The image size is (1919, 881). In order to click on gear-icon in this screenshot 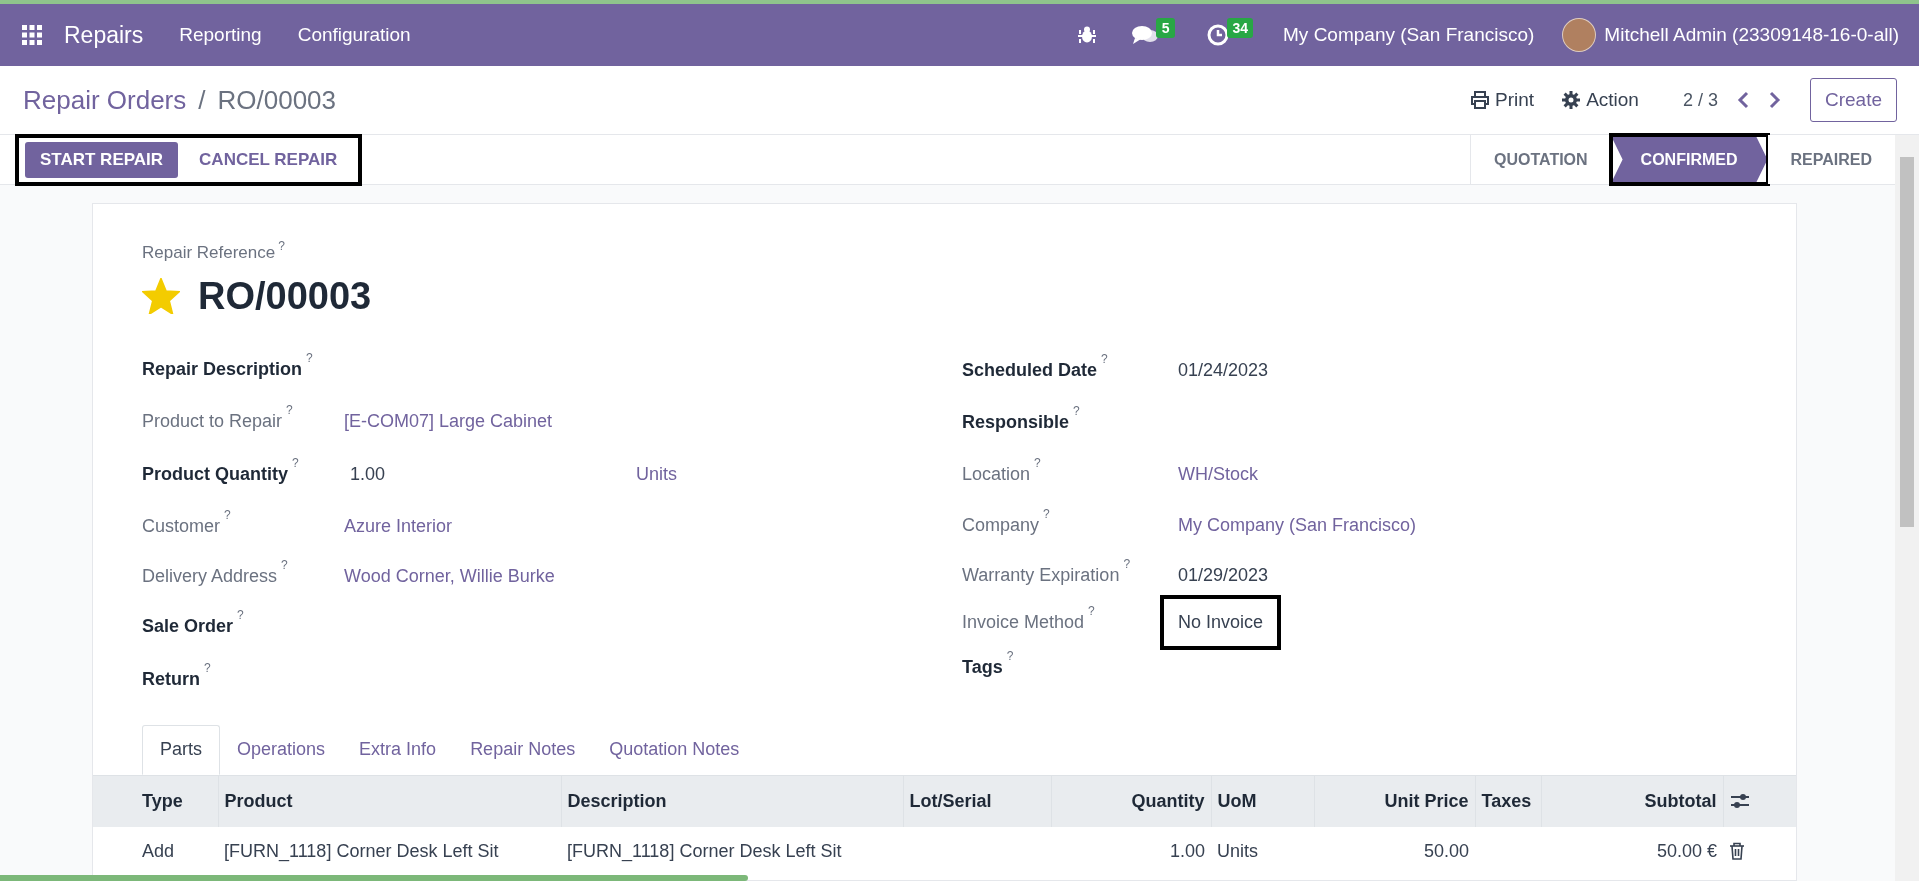, I will do `click(1571, 100)`.